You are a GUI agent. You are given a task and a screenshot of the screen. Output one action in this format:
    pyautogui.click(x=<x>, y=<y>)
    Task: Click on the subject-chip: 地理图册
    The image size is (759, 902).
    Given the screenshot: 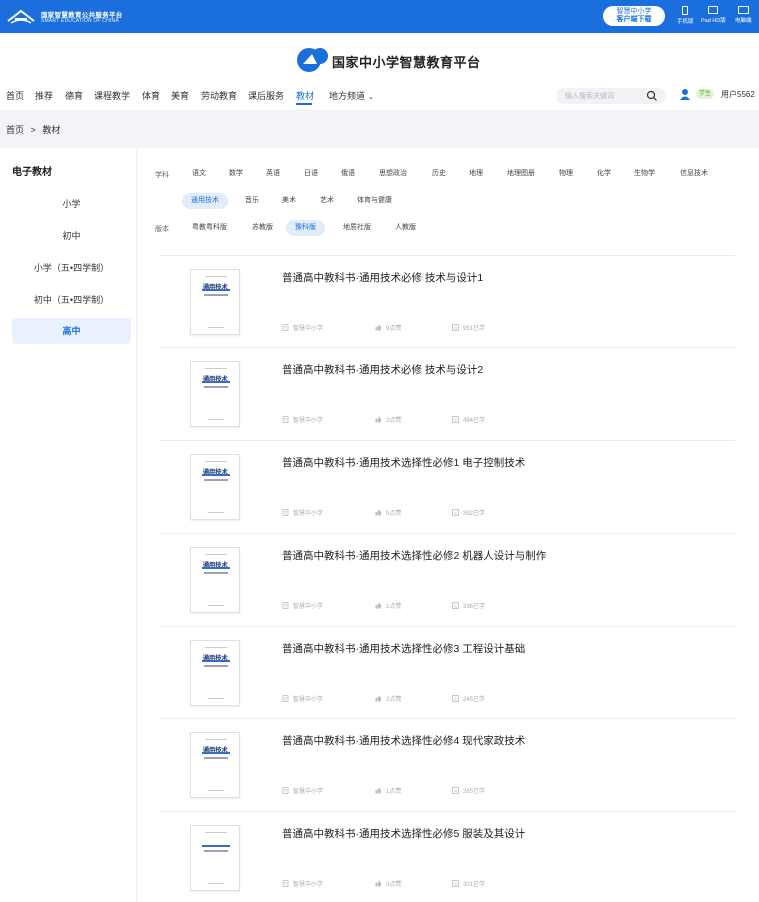 What is the action you would take?
    pyautogui.click(x=521, y=174)
    